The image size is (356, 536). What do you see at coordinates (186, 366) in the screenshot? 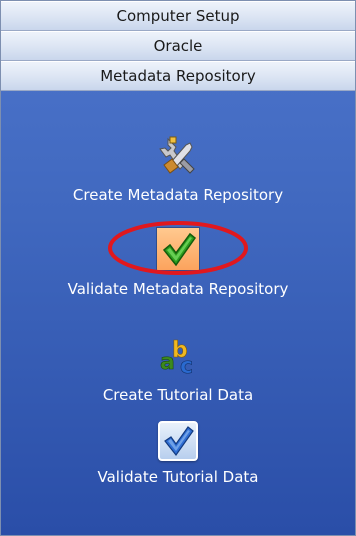
I see `svg-text: c` at bounding box center [186, 366].